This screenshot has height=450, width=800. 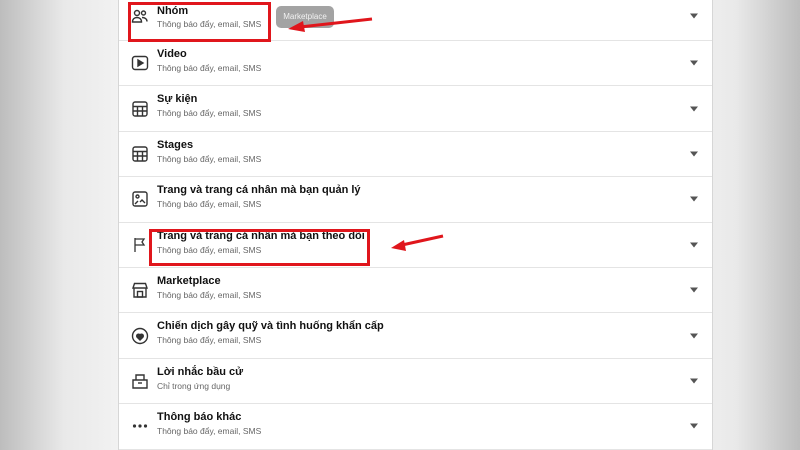 I want to click on store-icon, so click(x=140, y=290).